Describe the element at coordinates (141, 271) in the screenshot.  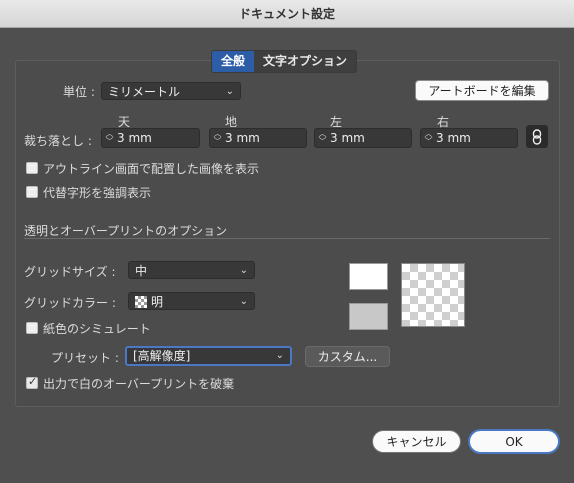
I see `grid-size-value: 中` at that location.